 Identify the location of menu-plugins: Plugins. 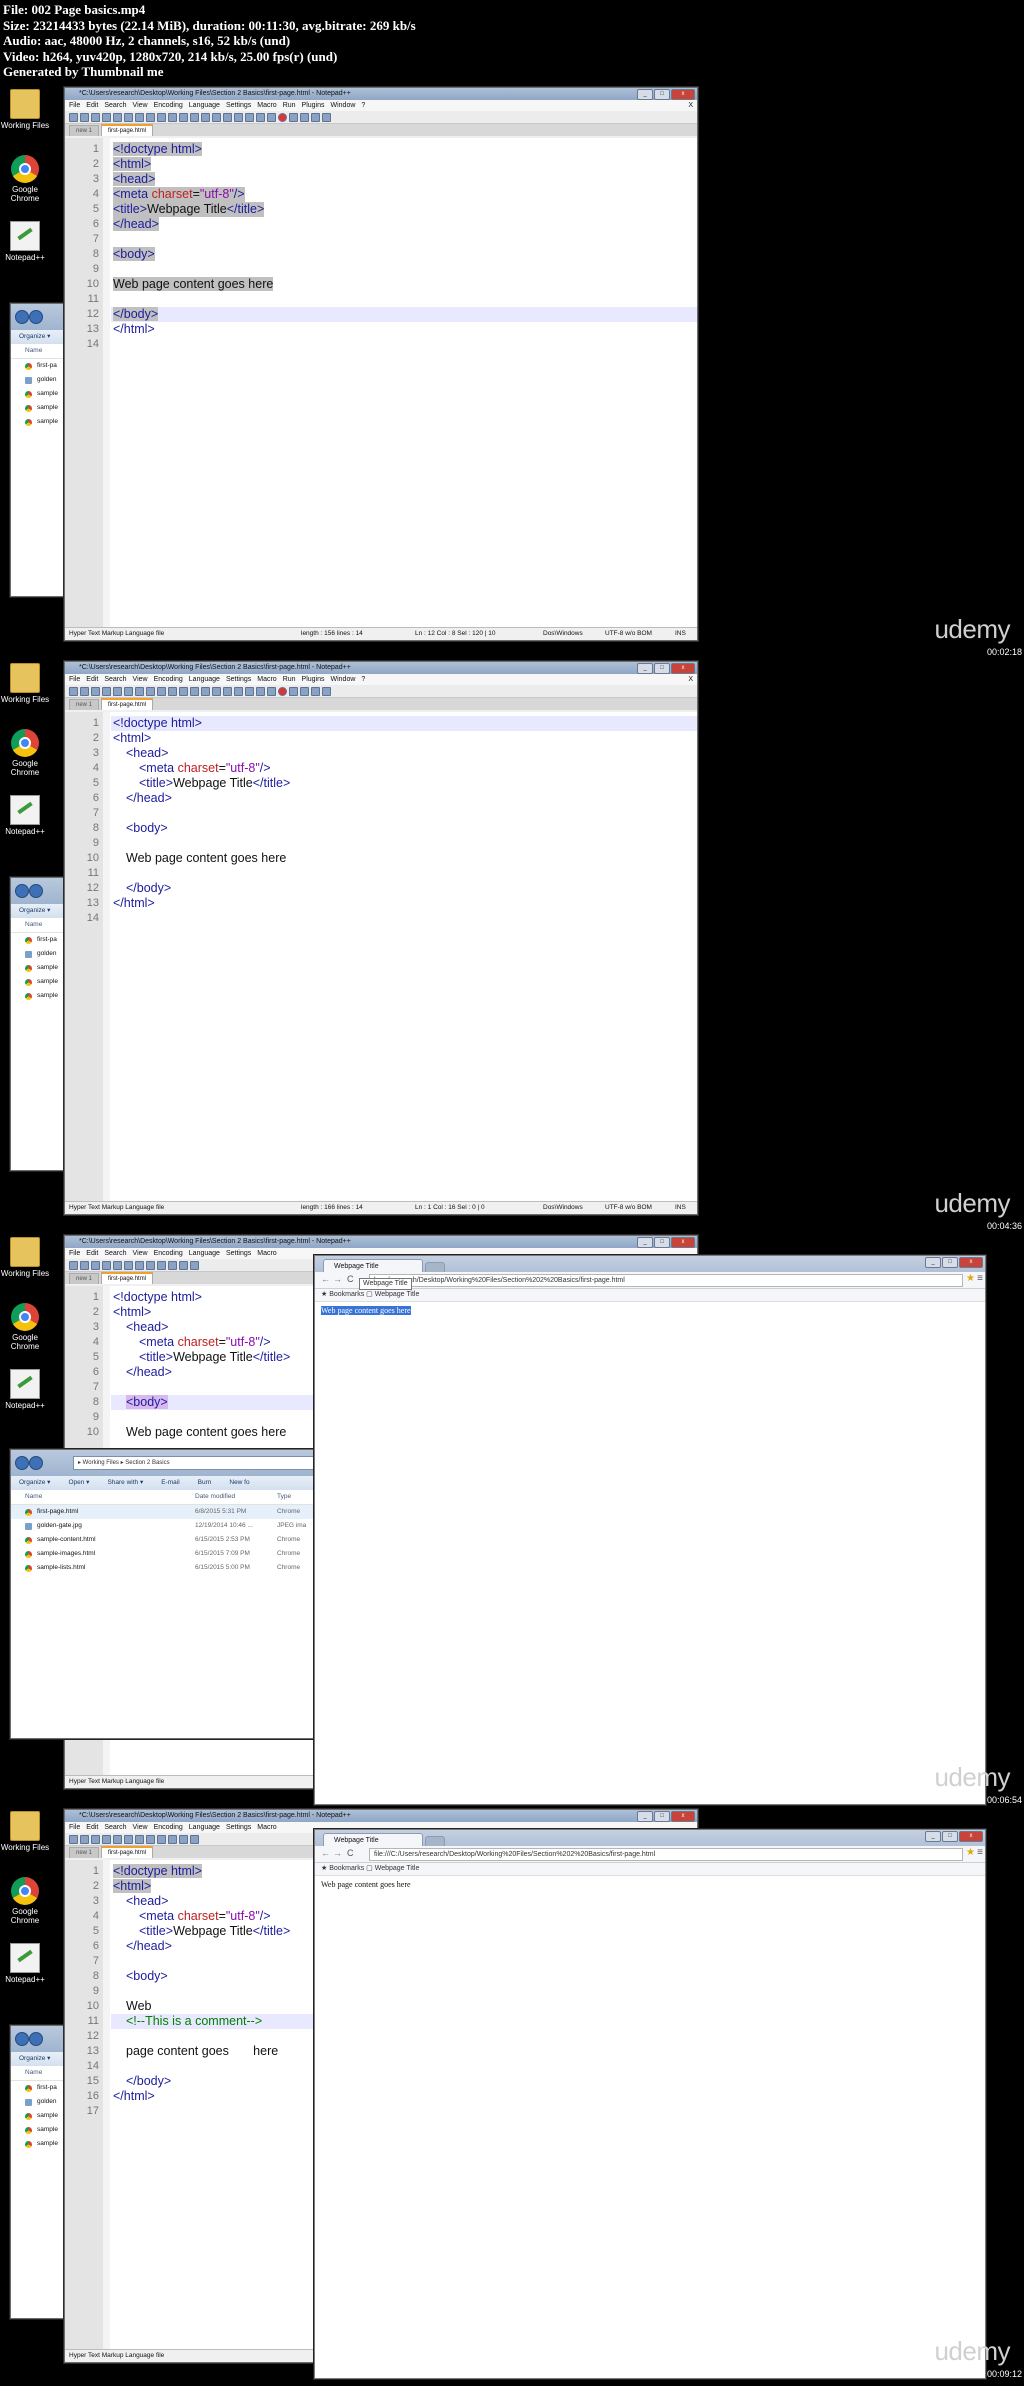
(313, 105).